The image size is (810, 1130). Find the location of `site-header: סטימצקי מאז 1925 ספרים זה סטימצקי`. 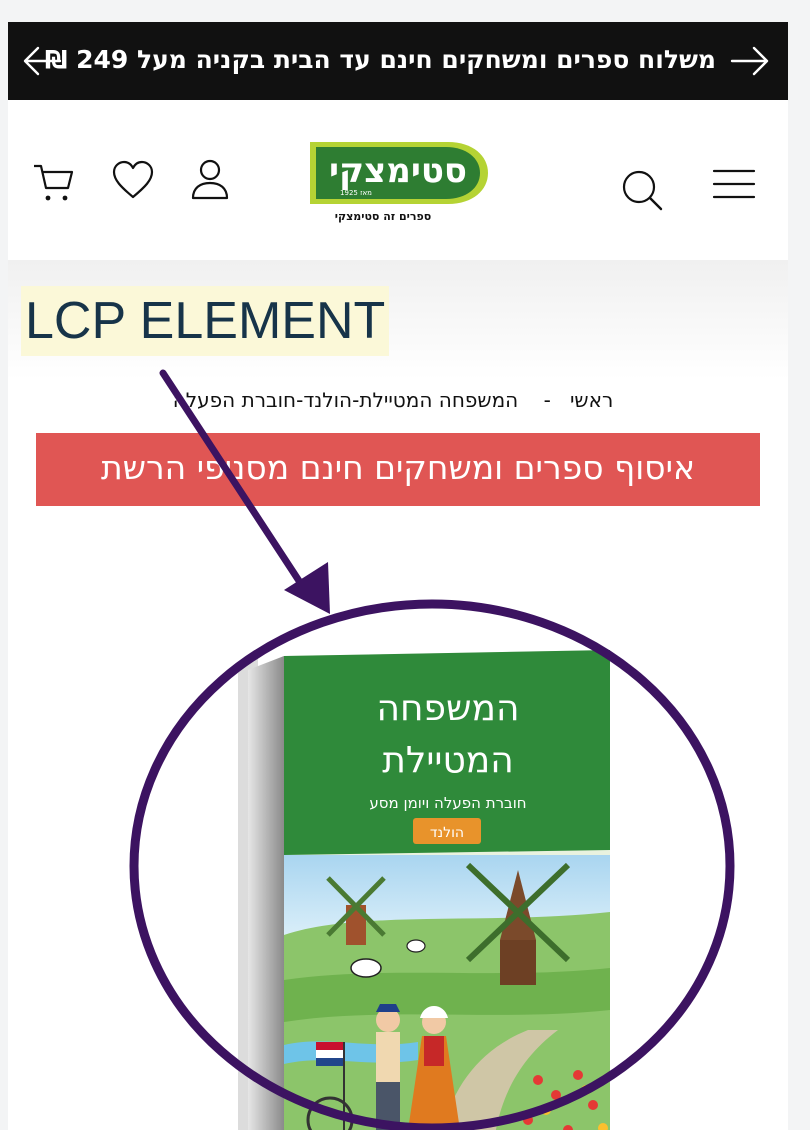

site-header: סטימצקי מאז 1925 ספרים זה סטימצקי is located at coordinates (398, 180).